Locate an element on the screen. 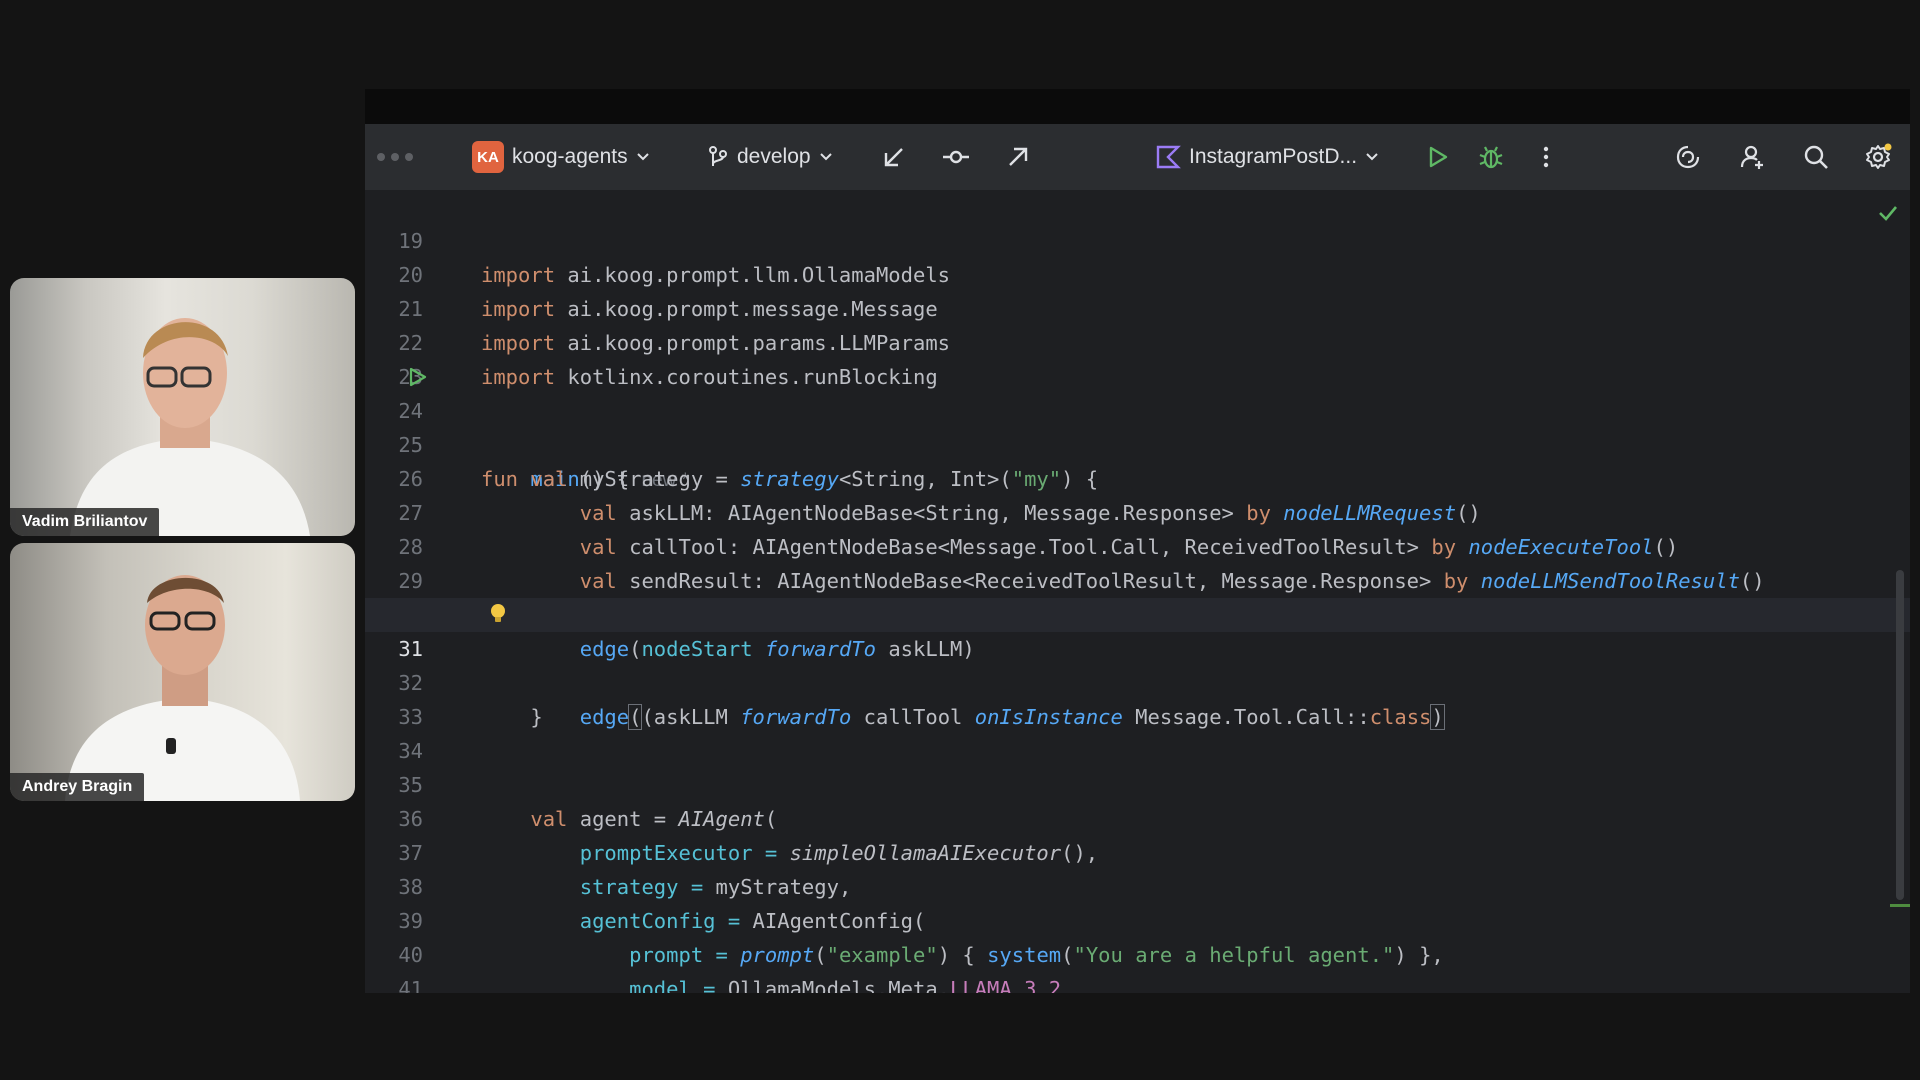  bug-icon is located at coordinates (1491, 157).